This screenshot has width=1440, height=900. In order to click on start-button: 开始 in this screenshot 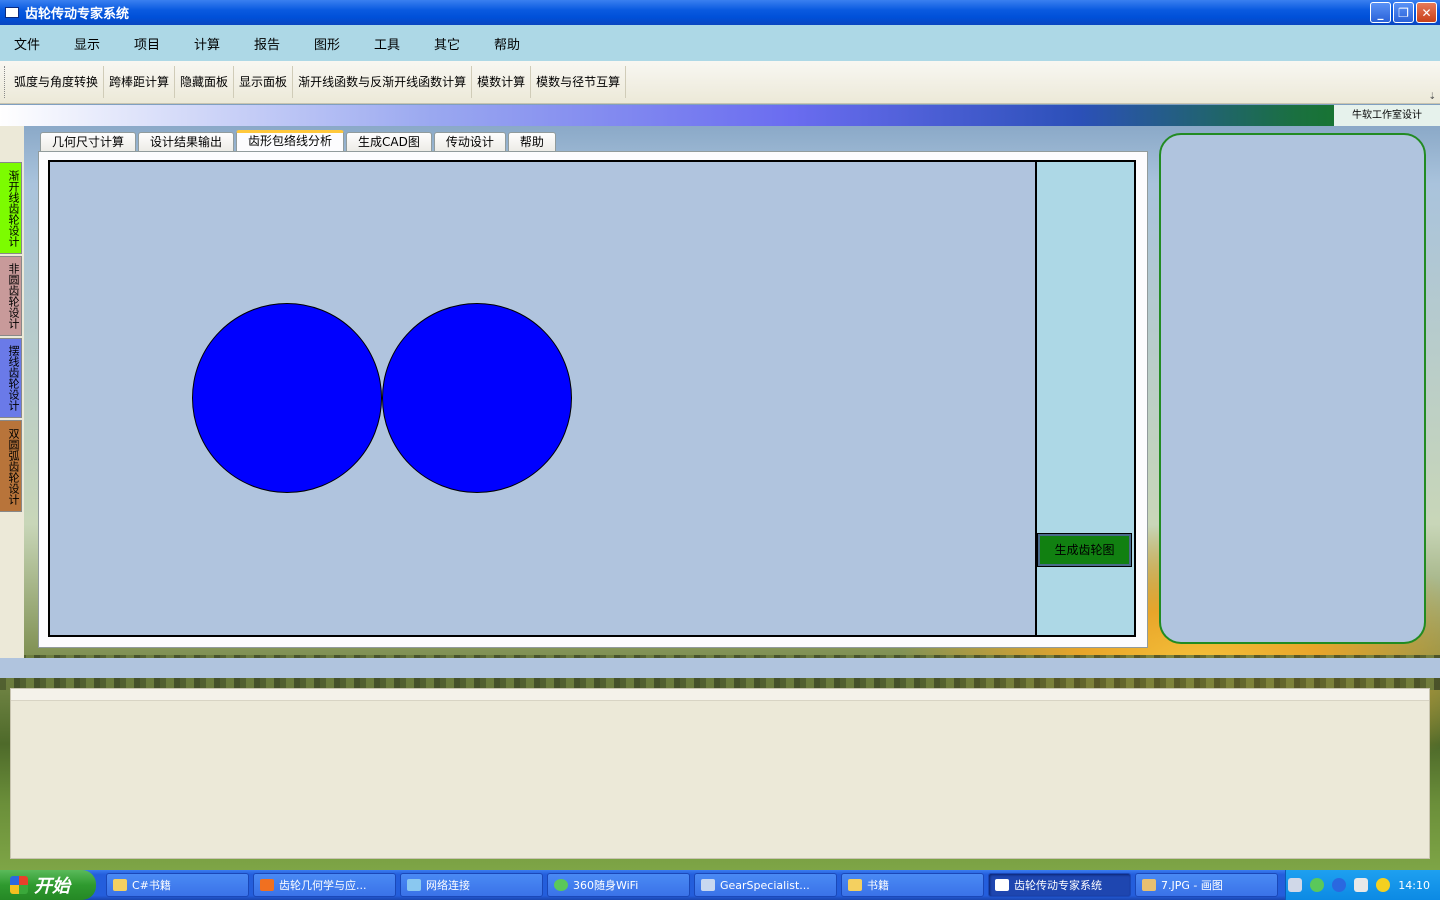, I will do `click(48, 885)`.